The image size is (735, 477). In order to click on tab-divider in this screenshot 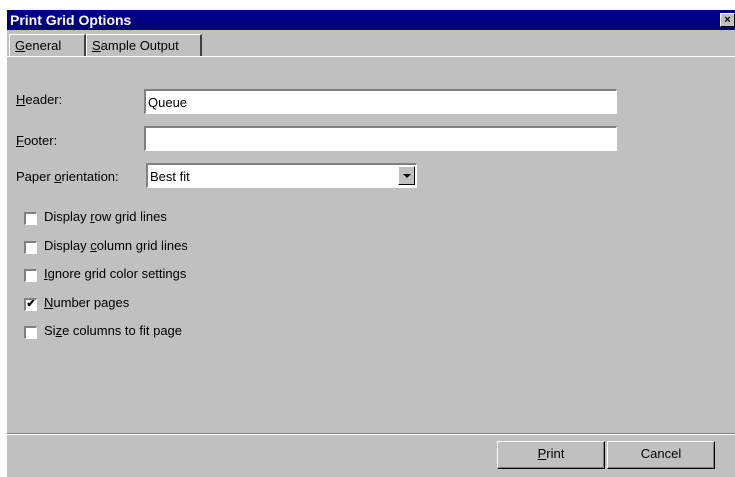, I will do `click(371, 56)`.